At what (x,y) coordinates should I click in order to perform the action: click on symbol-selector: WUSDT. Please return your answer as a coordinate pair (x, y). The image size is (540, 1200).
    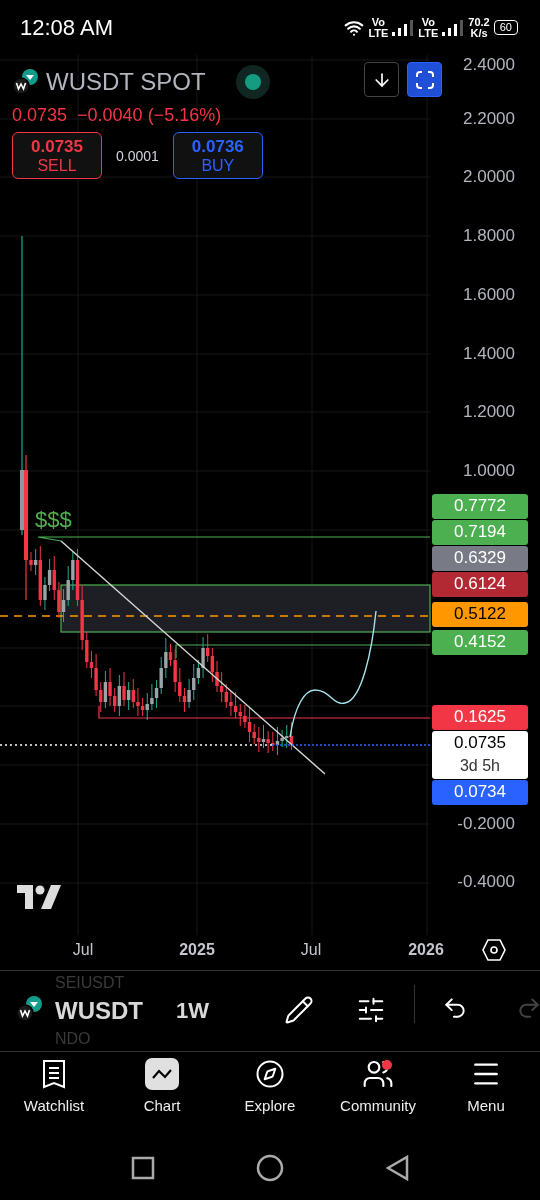
    Looking at the image, I should click on (105, 1011).